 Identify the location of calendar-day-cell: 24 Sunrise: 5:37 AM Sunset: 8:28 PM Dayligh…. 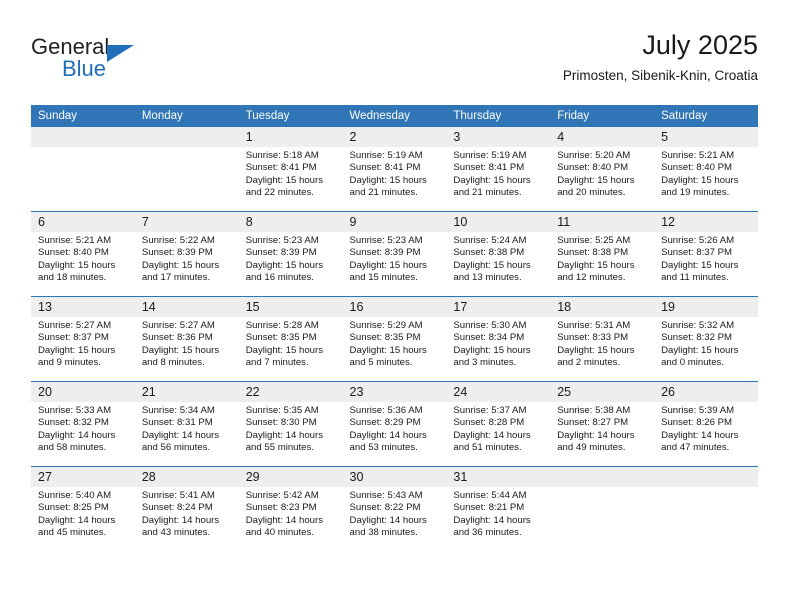
(498, 423).